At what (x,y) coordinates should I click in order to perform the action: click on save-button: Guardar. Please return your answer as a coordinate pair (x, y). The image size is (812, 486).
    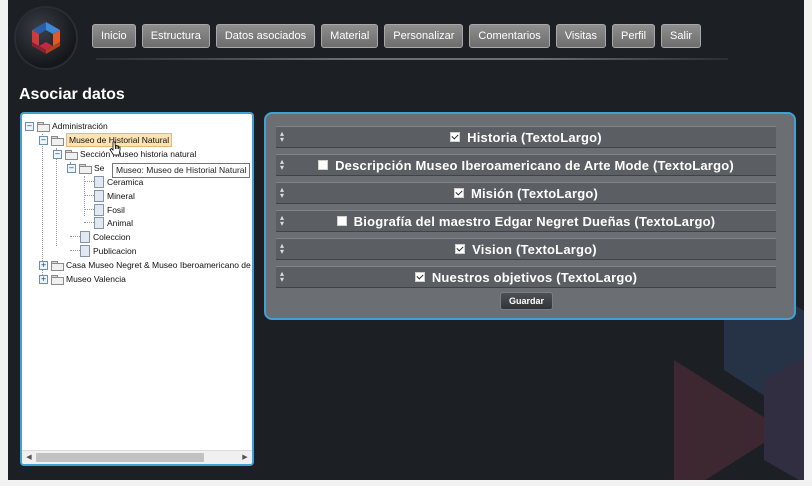
    Looking at the image, I should click on (527, 301).